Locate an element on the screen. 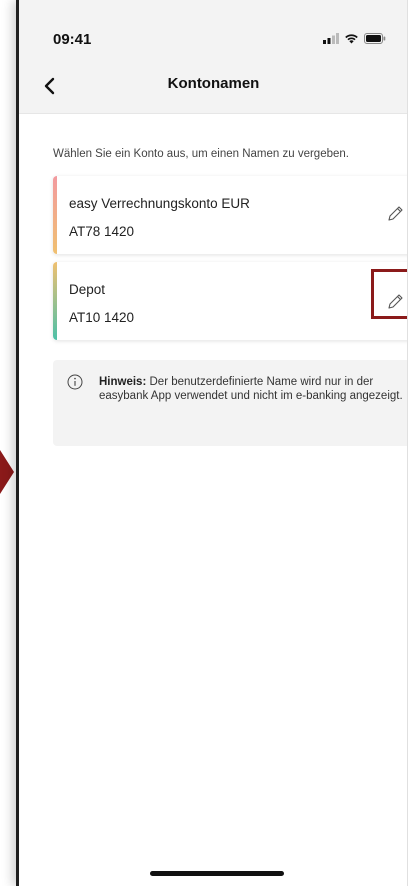 The image size is (408, 886). page-title: Kontonamen is located at coordinates (213, 83).